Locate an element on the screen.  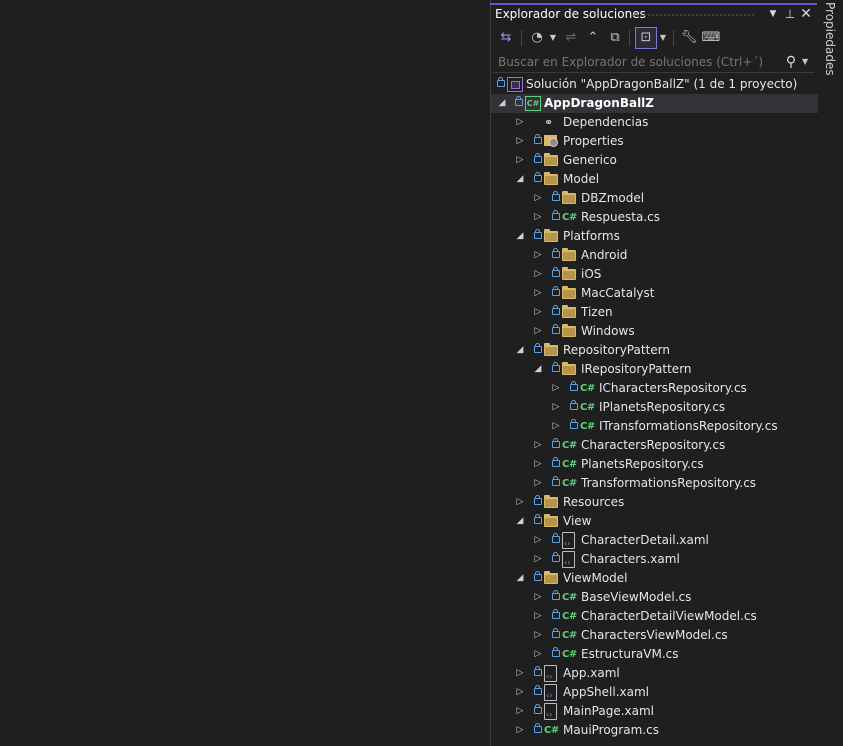
tree-item: ◢ IRepositoryPattern is located at coordinates (654, 369).